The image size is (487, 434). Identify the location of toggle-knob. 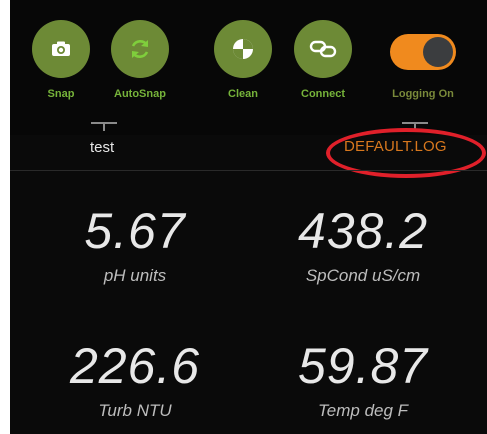
(438, 52).